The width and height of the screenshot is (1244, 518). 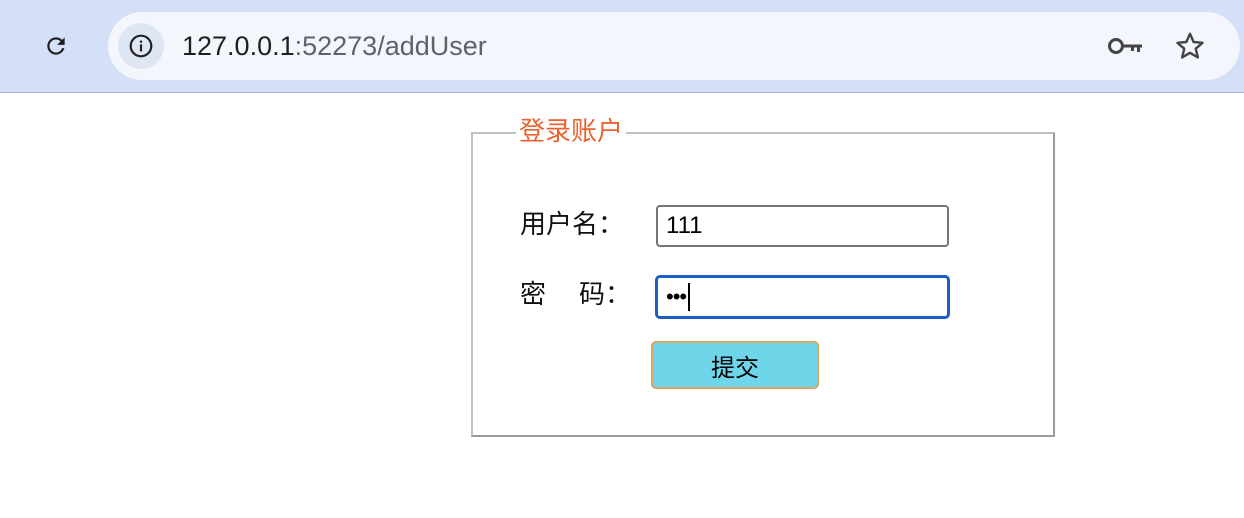 I want to click on submit-button: 提交, so click(x=735, y=365).